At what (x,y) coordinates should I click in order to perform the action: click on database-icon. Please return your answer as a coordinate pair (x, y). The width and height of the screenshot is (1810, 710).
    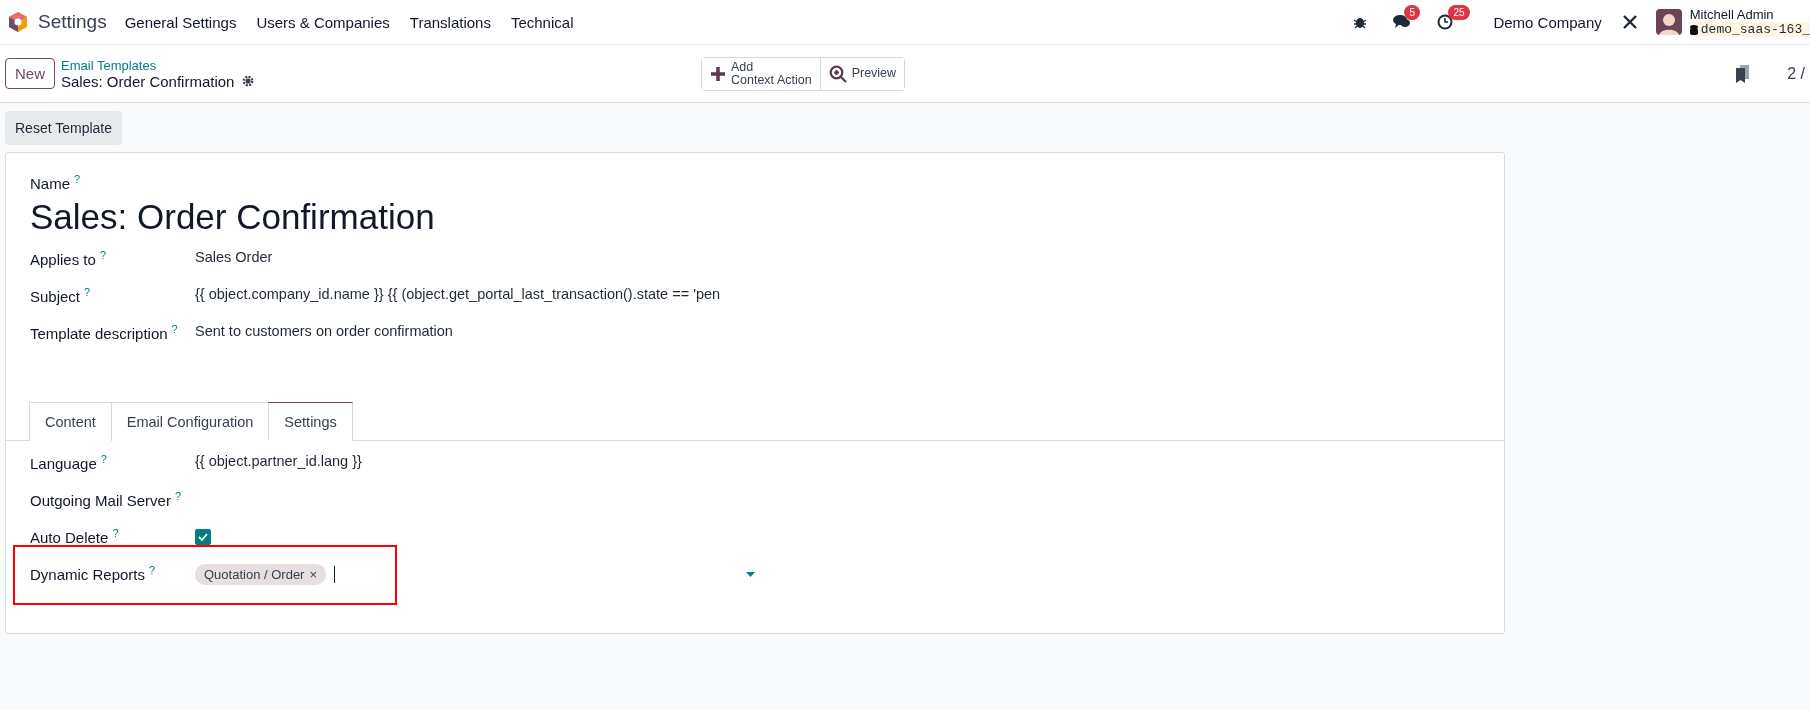
    Looking at the image, I should click on (1693, 29).